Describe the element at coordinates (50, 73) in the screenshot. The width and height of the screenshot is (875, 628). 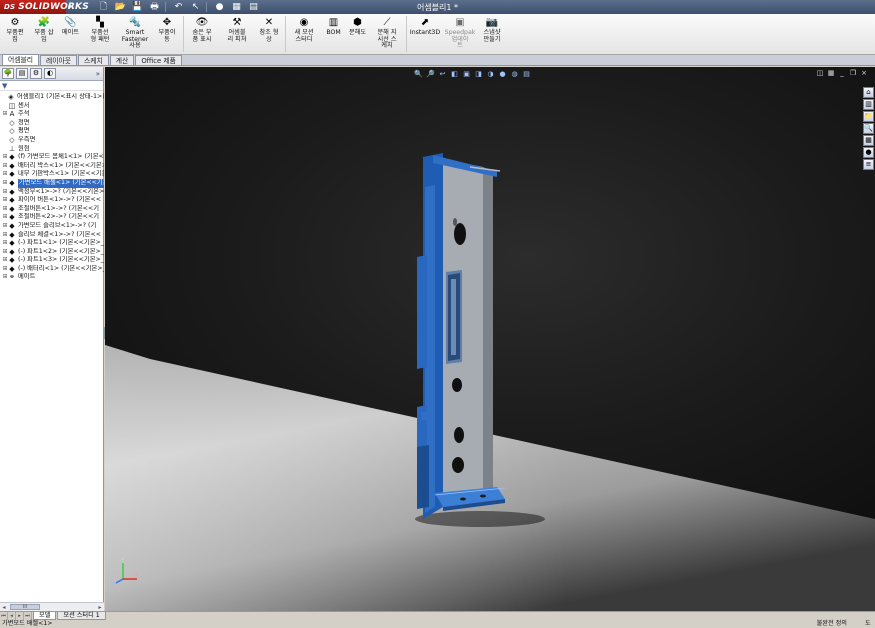
I see `display-manager-icon: ◐` at that location.